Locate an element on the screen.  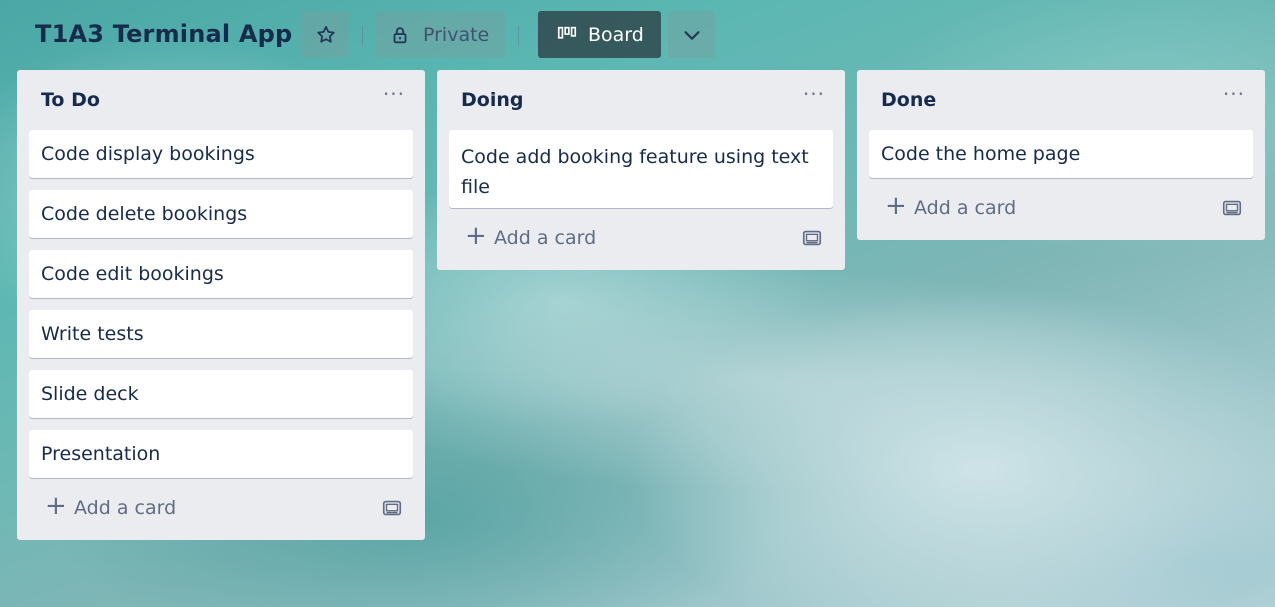
switch-view-button is located at coordinates (691, 34).